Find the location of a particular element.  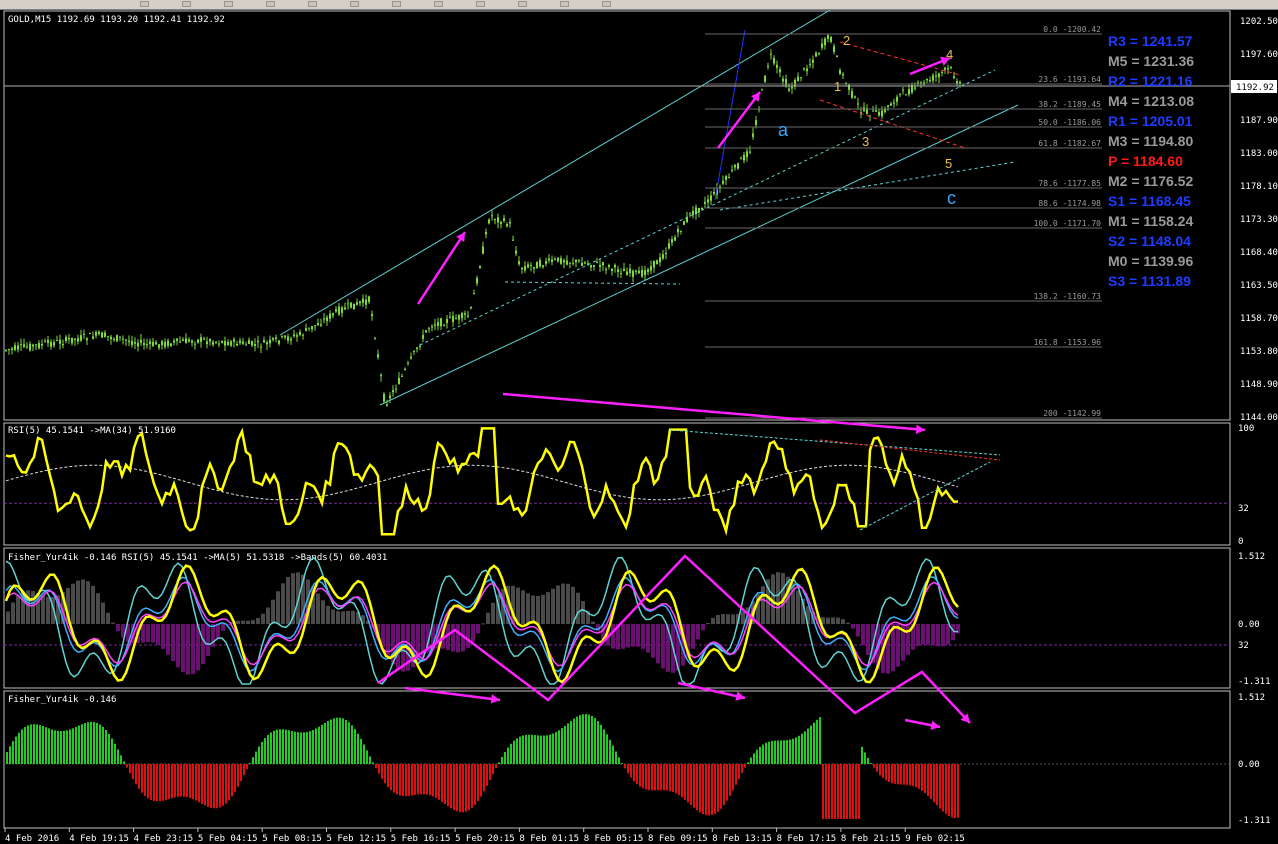

fisher-hist-panel-title: Fisher_Yur4ik -0.146 is located at coordinates (62, 700).